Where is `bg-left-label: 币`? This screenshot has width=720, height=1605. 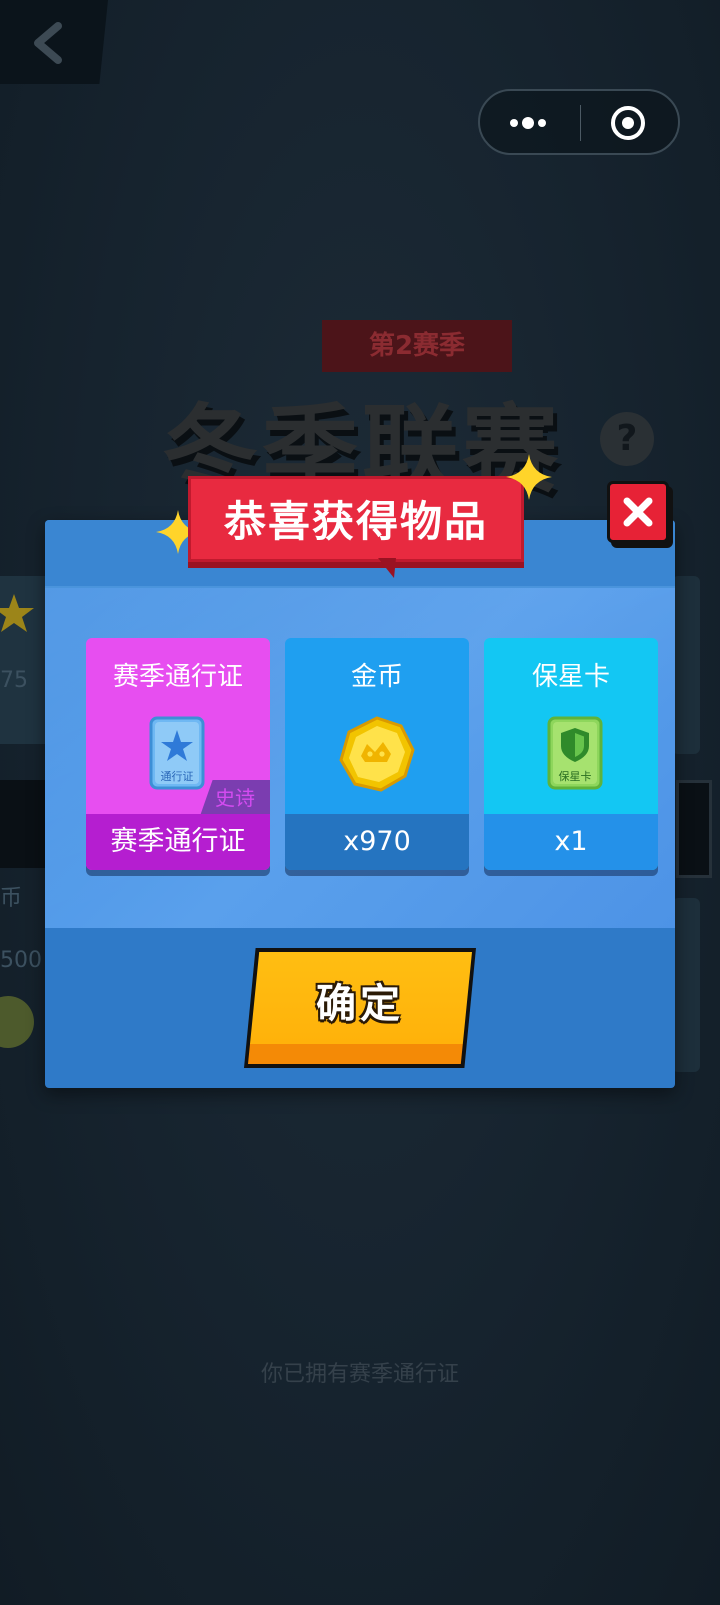
bg-left-label: 币 is located at coordinates (11, 898).